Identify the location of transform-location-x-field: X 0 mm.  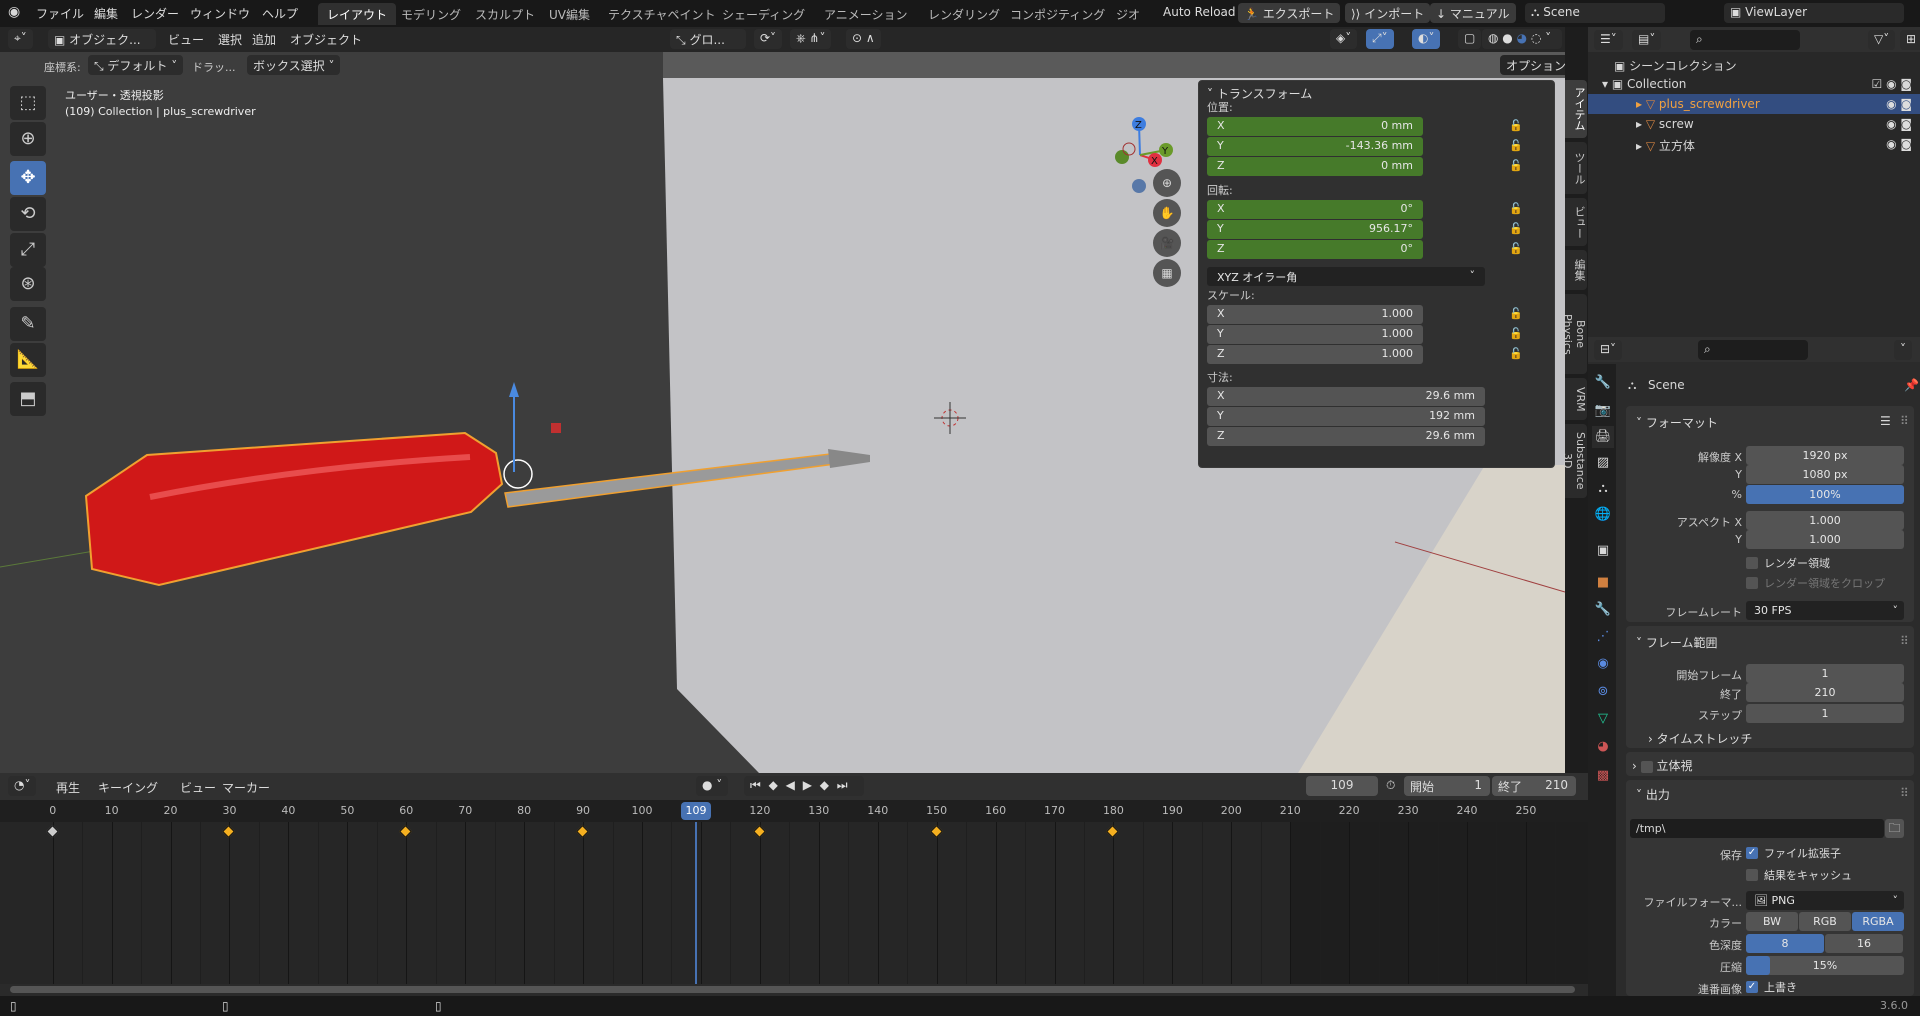
(1315, 126).